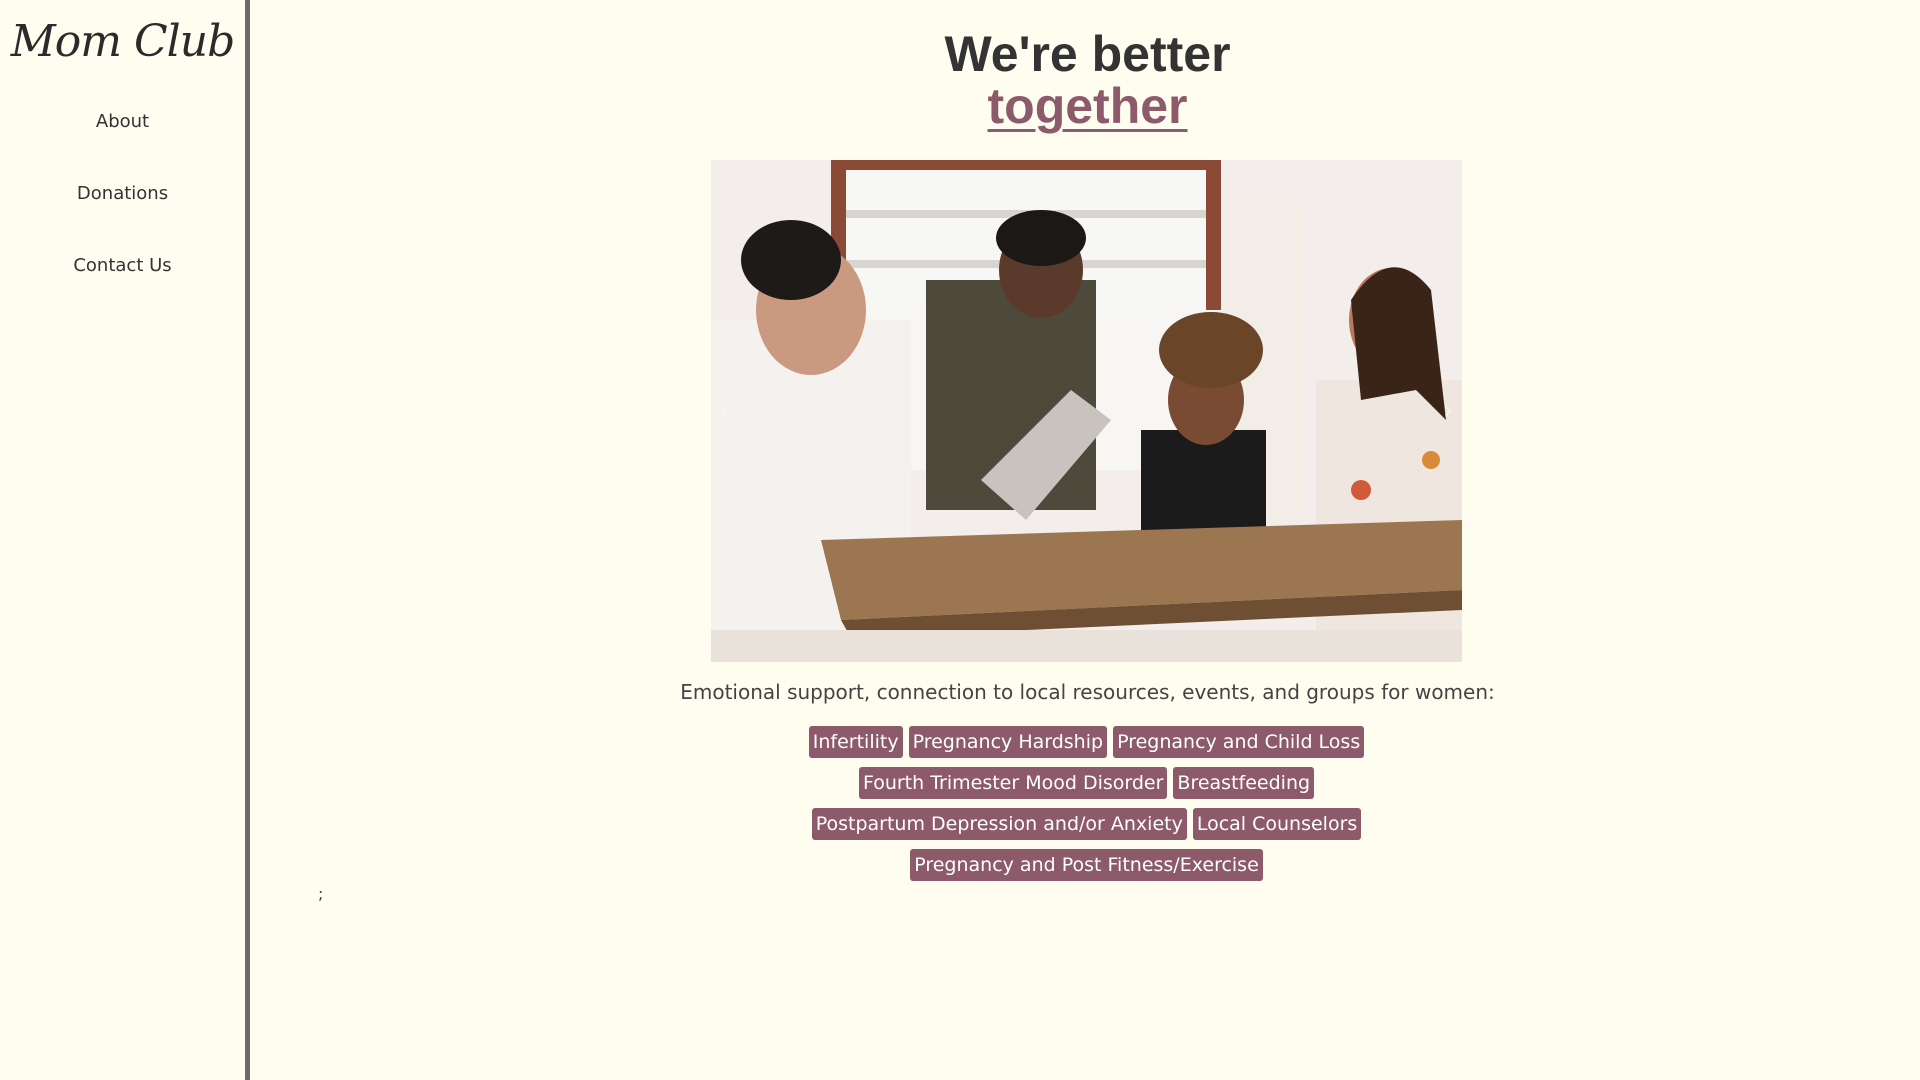 The height and width of the screenshot is (1080, 1920). Describe the element at coordinates (1087, 54) in the screenshot. I see `heading-line-1: We're better` at that location.